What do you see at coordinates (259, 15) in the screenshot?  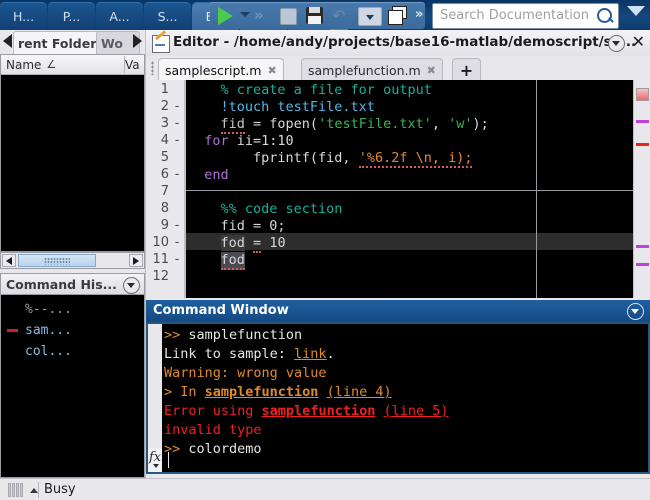 I see `double-chevron-right-icon: »` at bounding box center [259, 15].